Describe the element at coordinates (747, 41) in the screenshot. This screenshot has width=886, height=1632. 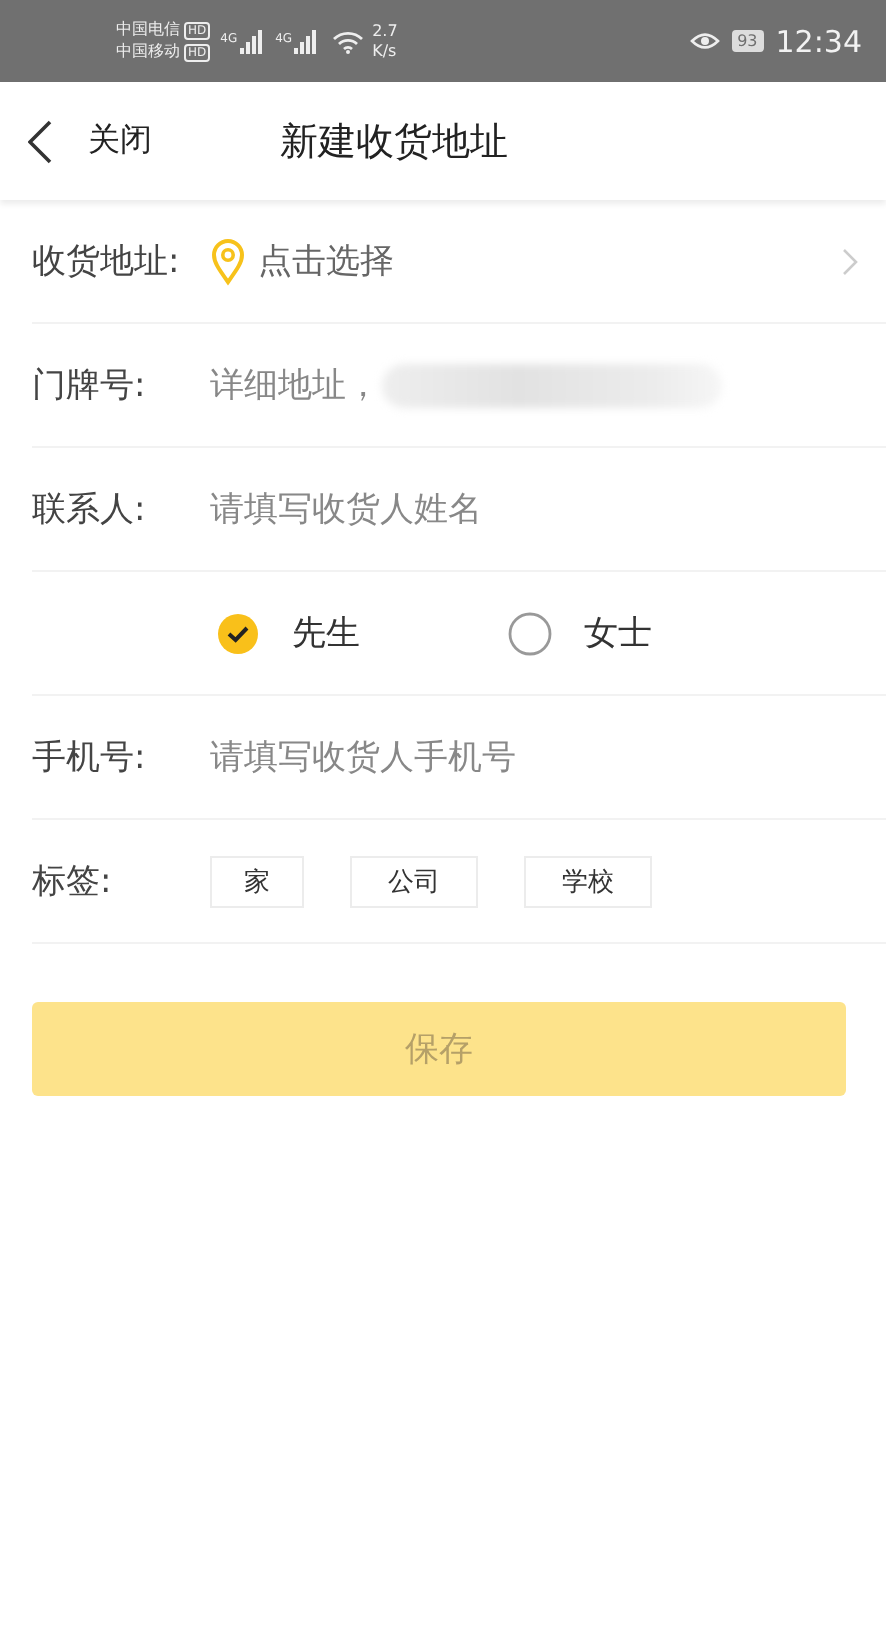
I see `battery-level: 93` at that location.